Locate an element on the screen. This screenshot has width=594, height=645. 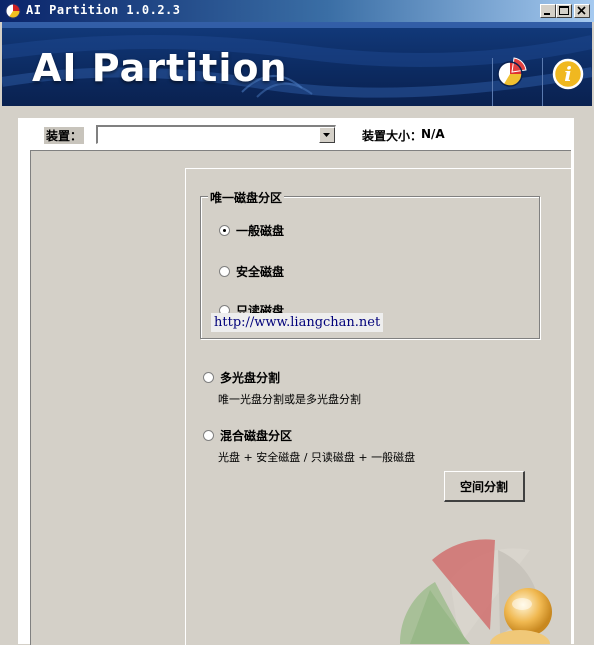
chevron-down-icon is located at coordinates (326, 135).